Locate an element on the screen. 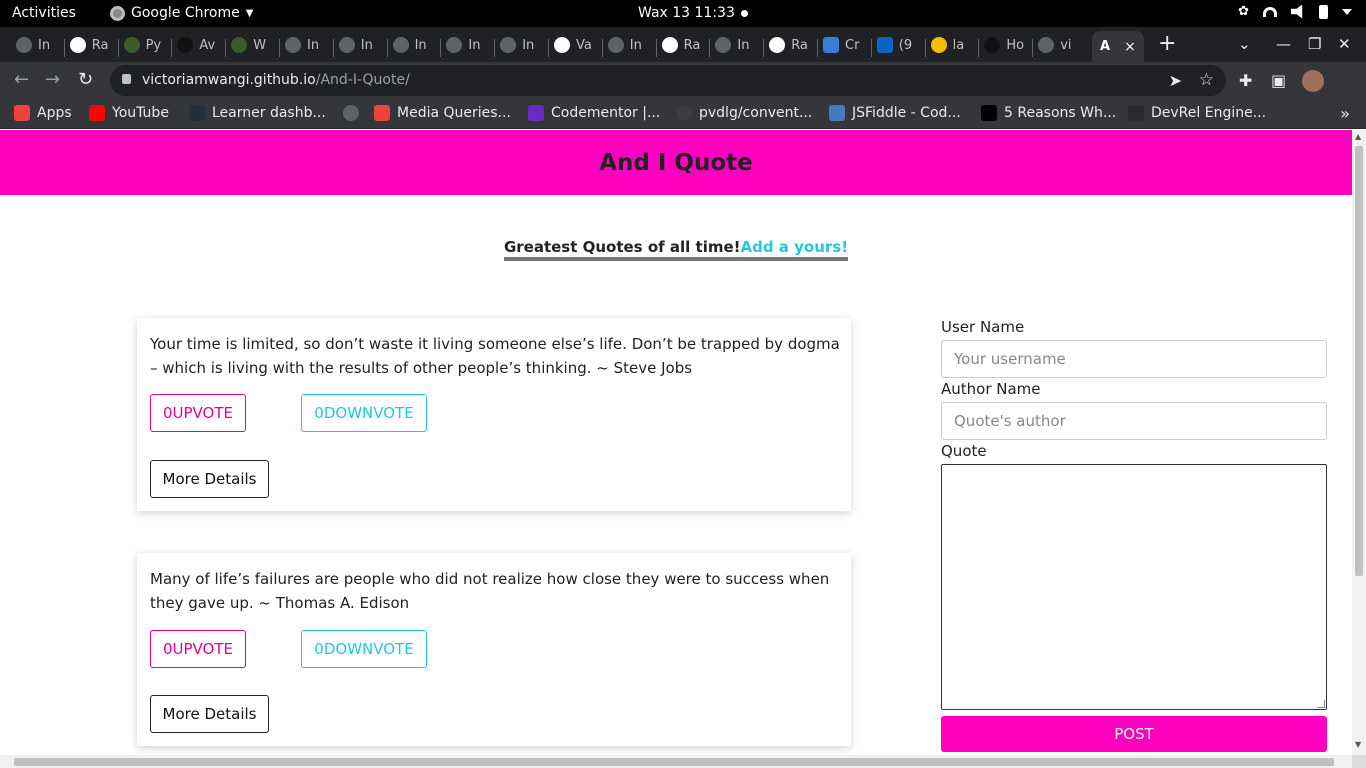 The width and height of the screenshot is (1366, 768). browser-tab: (9 is located at coordinates (898, 45).